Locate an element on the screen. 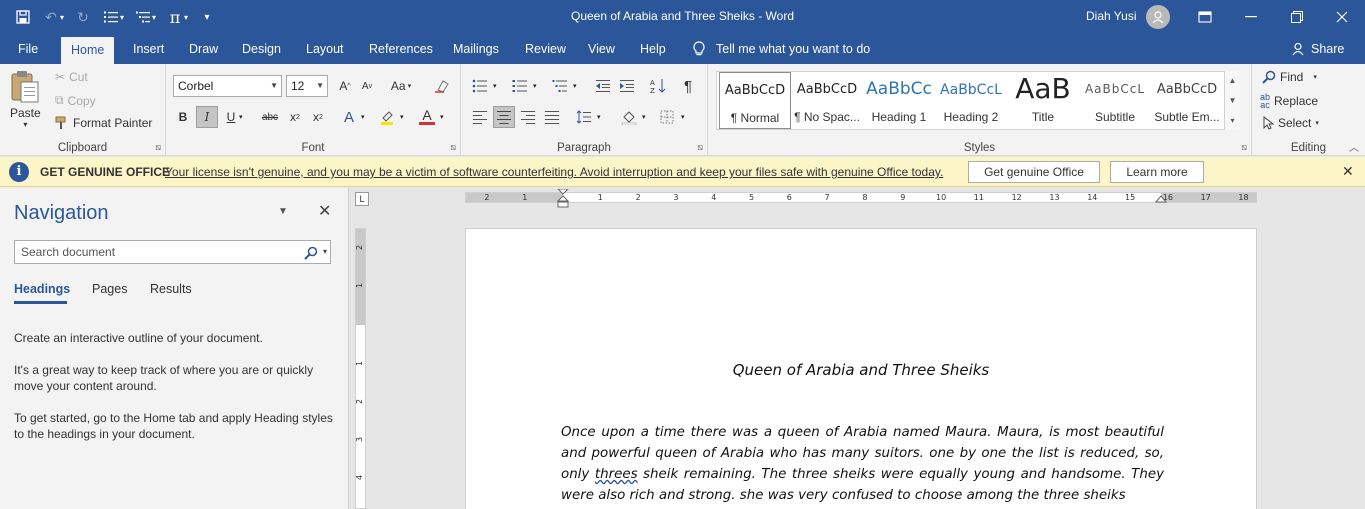 This screenshot has width=1365, height=509. select-button: Select ▾ is located at coordinates (1290, 123).